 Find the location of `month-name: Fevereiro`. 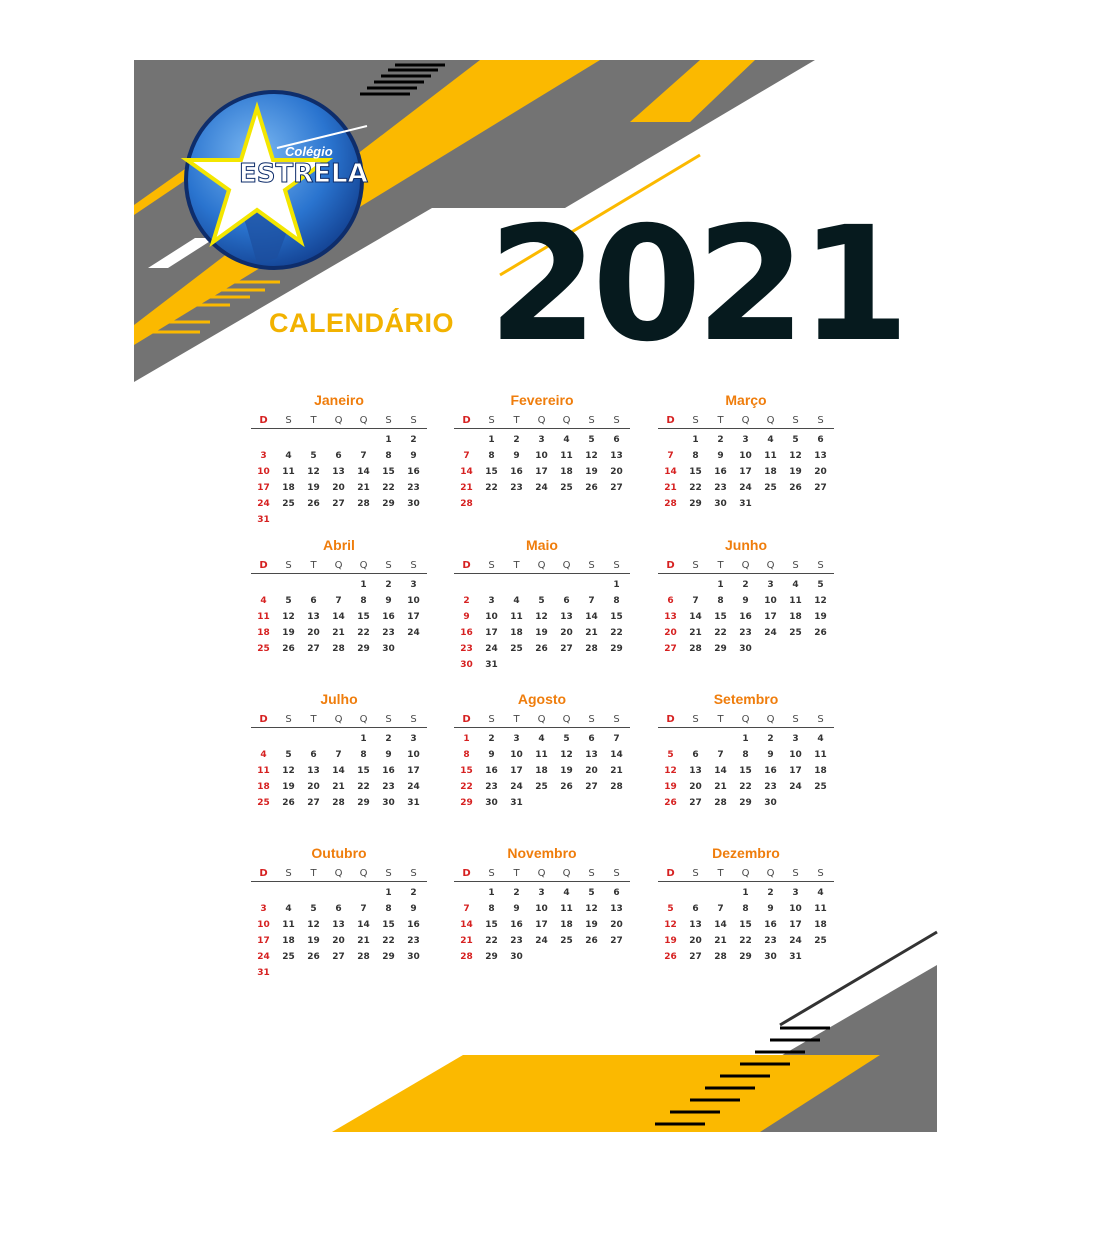

month-name: Fevereiro is located at coordinates (542, 400).